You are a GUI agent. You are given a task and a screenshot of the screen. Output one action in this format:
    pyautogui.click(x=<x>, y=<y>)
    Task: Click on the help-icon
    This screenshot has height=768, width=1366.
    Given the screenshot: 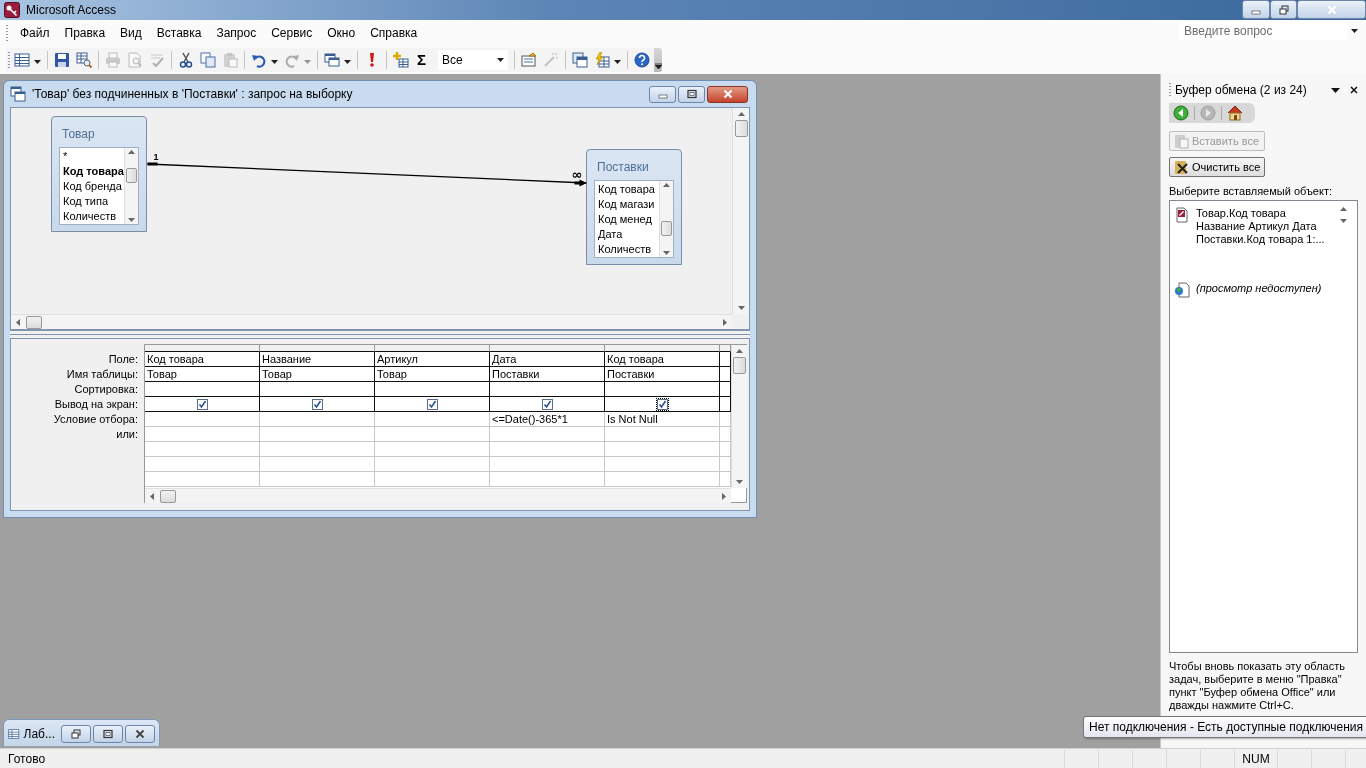 What is the action you would take?
    pyautogui.click(x=642, y=60)
    